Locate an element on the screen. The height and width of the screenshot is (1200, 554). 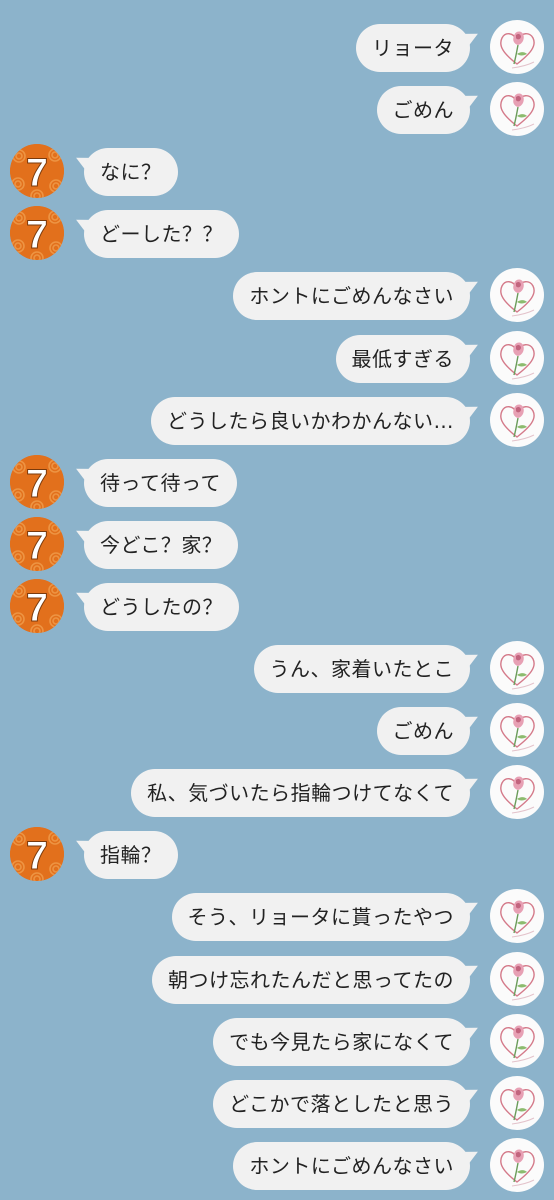
message-bubble: 最低すぎる is located at coordinates (402, 358).